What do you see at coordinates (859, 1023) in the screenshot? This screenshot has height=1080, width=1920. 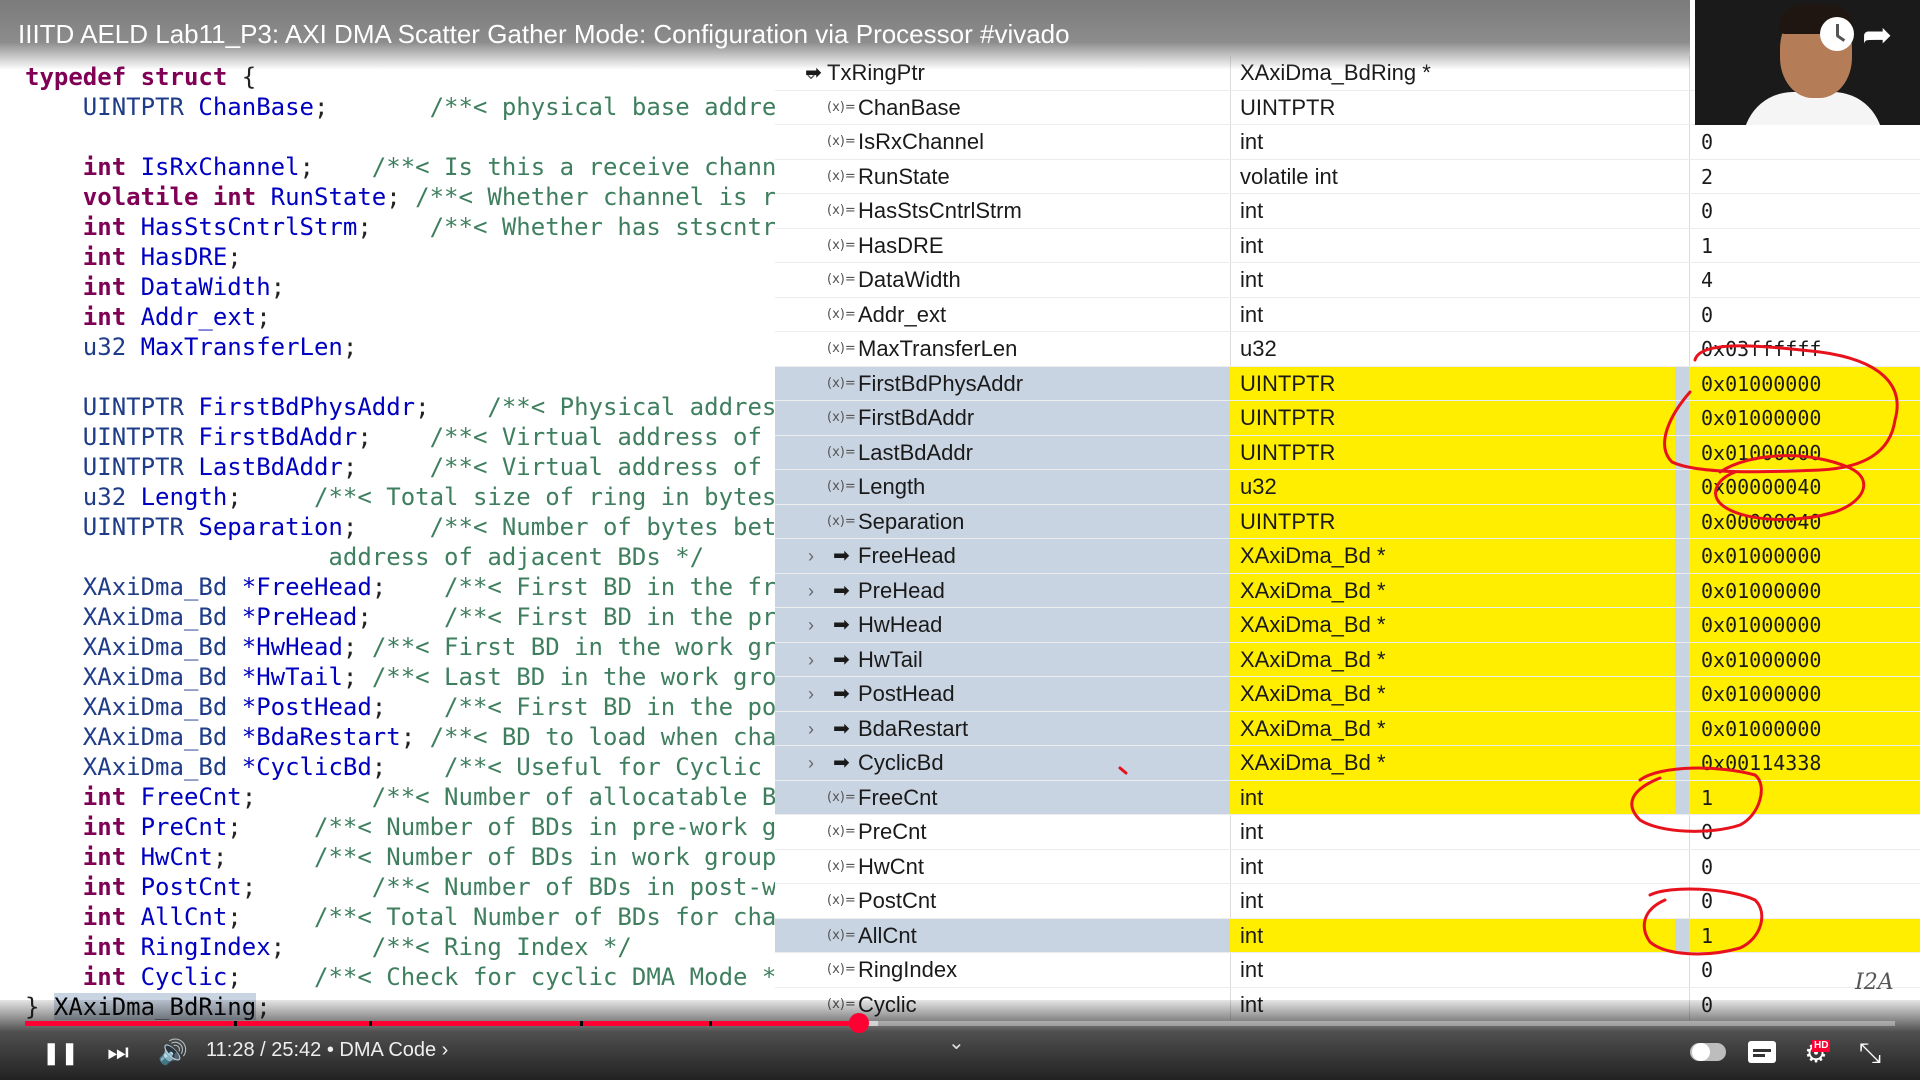 I see `progress-scrubber` at bounding box center [859, 1023].